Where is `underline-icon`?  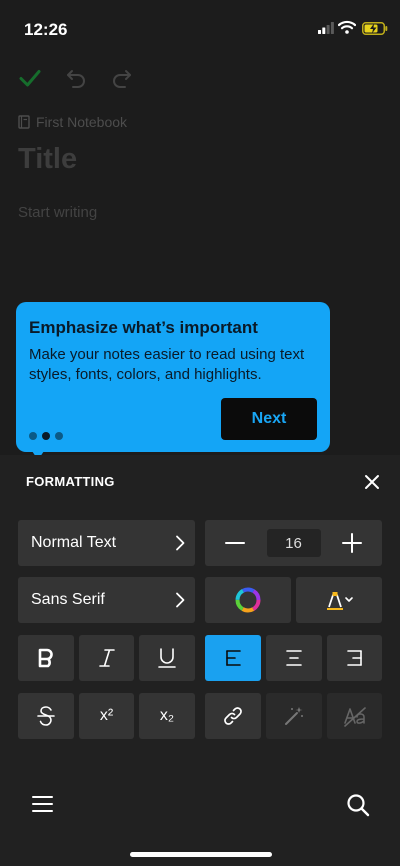
underline-icon is located at coordinates (167, 658).